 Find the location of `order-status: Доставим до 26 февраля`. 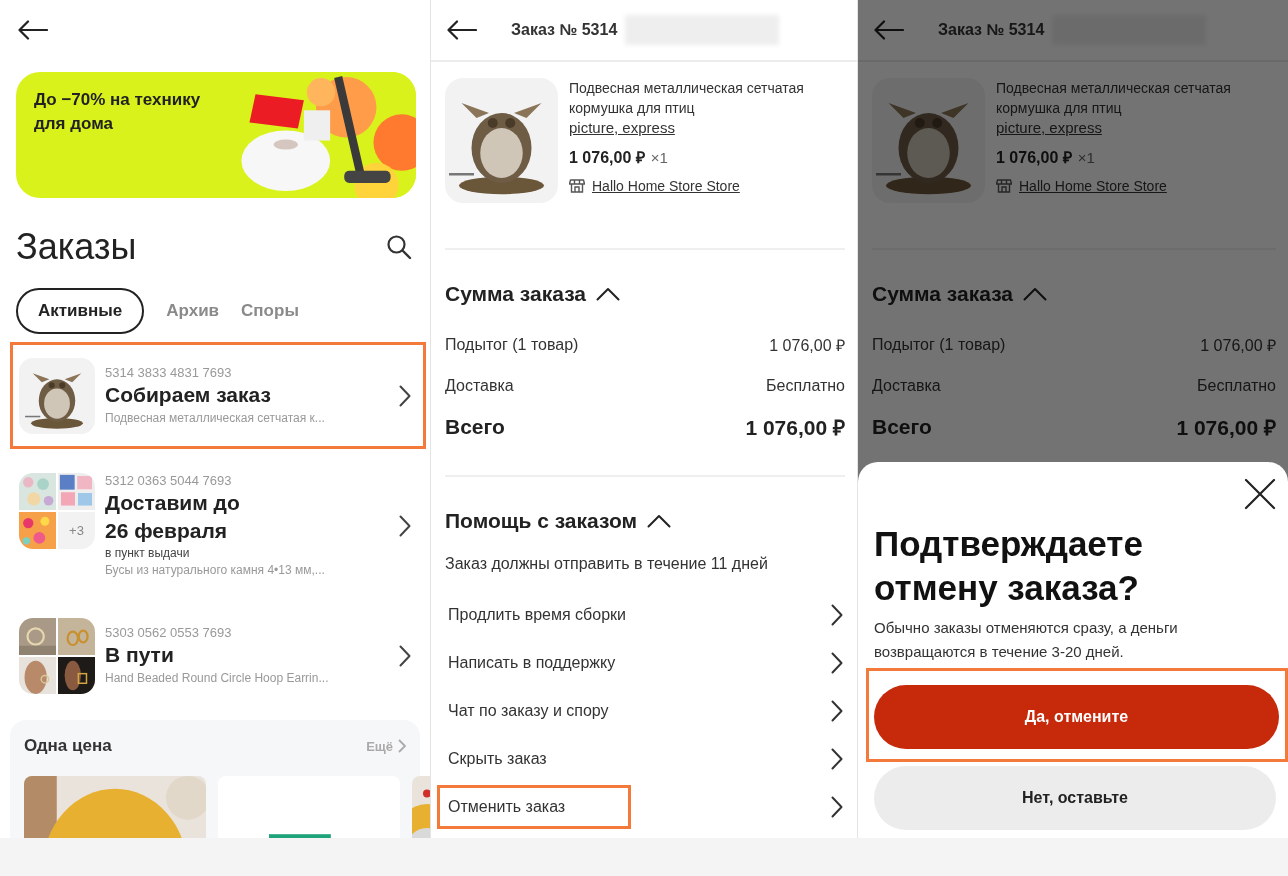

order-status: Доставим до 26 февраля is located at coordinates (173, 517).